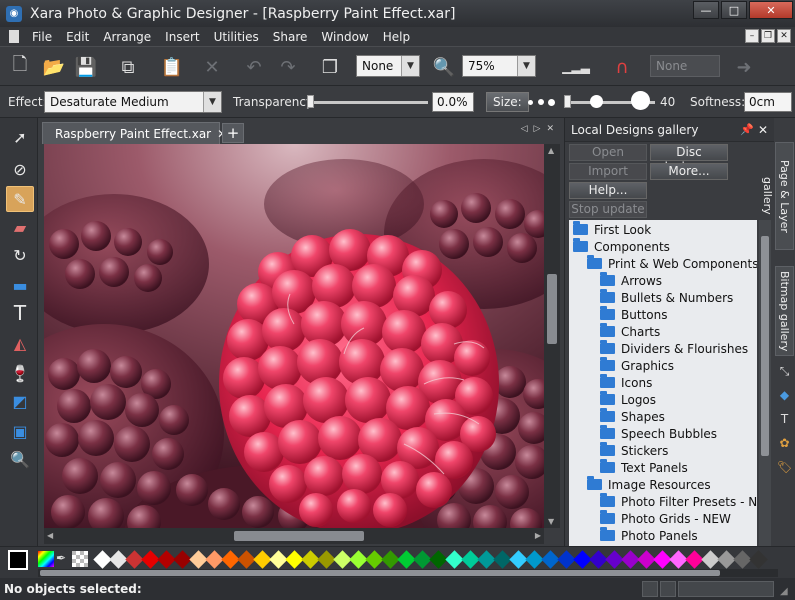 The height and width of the screenshot is (600, 795). I want to click on page-layer-gallery-tab: Page & Layer gallery, so click(777, 196).